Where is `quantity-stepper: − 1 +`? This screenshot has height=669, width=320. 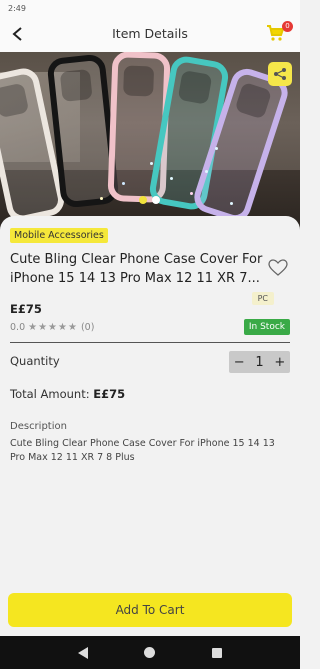
quantity-stepper: − 1 + is located at coordinates (259, 362).